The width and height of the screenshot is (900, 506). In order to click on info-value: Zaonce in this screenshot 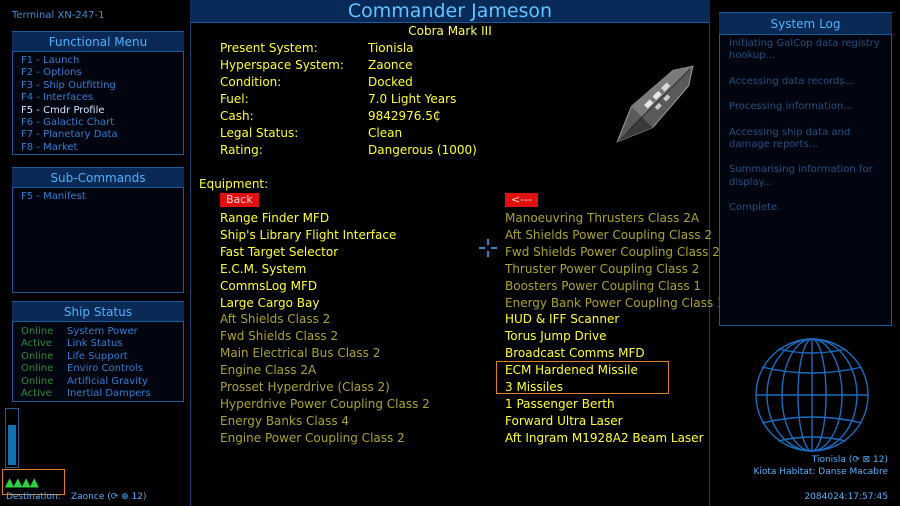, I will do `click(390, 65)`.